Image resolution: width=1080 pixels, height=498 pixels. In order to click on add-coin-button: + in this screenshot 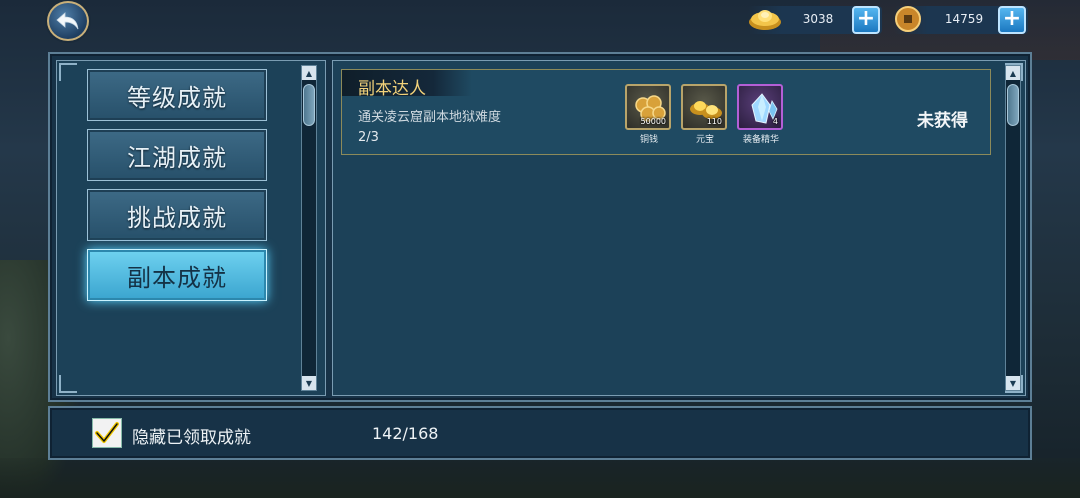, I will do `click(1012, 20)`.